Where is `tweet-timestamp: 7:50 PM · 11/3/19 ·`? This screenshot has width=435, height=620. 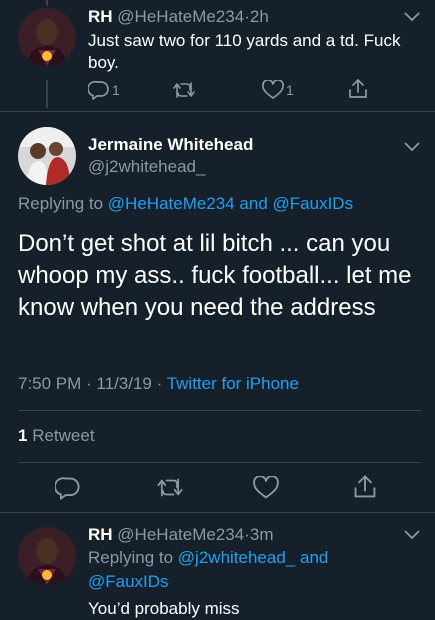
tweet-timestamp: 7:50 PM · 11/3/19 · is located at coordinates (90, 383).